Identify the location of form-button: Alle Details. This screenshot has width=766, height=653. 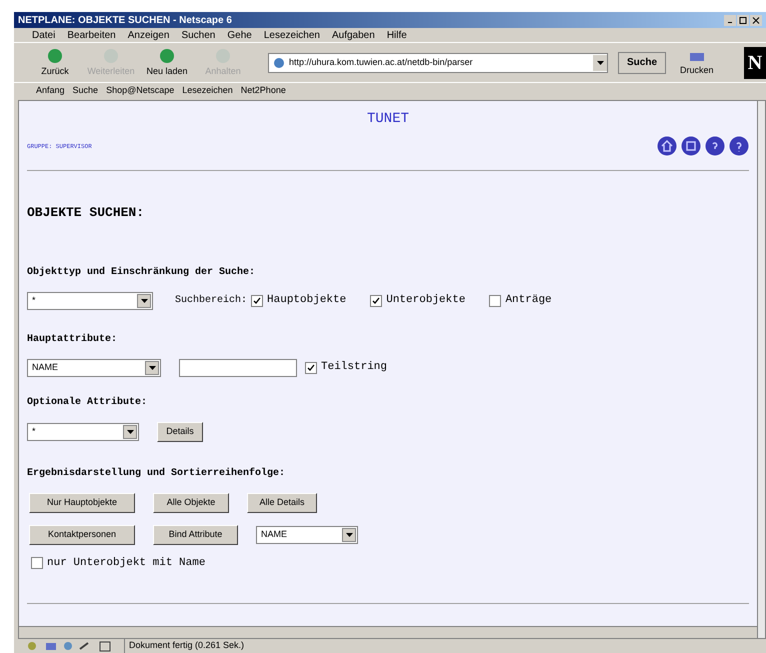
(282, 502).